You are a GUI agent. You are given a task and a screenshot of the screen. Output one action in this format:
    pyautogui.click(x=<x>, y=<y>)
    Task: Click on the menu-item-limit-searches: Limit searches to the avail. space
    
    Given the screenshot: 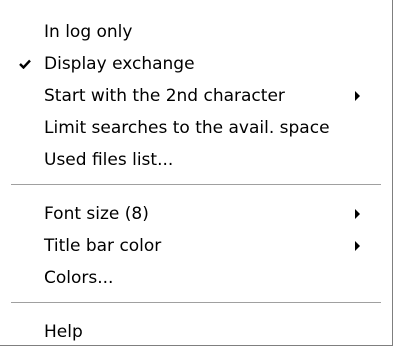 What is the action you would take?
    pyautogui.click(x=196, y=128)
    